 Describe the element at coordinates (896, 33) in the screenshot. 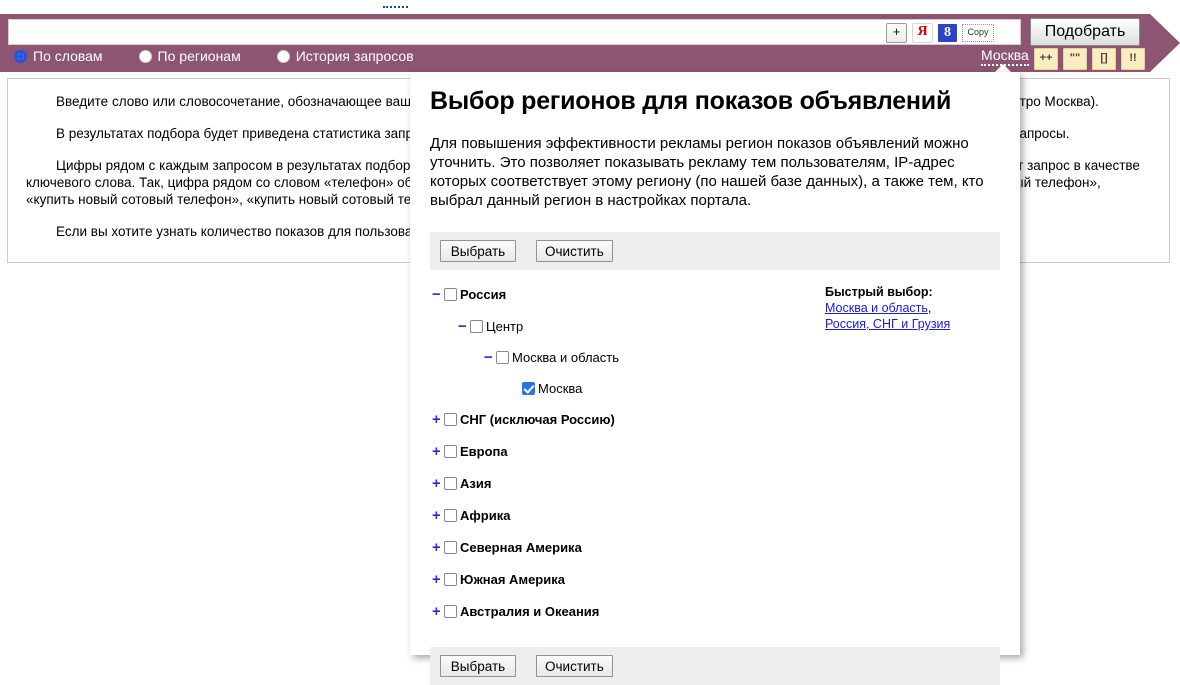

I see `add-icon: +` at that location.